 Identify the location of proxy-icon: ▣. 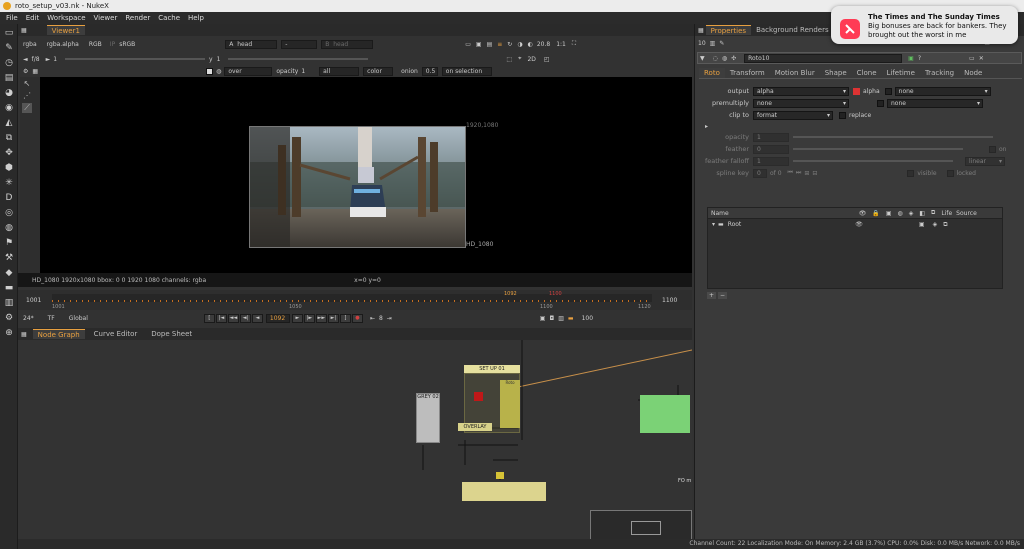
(479, 44).